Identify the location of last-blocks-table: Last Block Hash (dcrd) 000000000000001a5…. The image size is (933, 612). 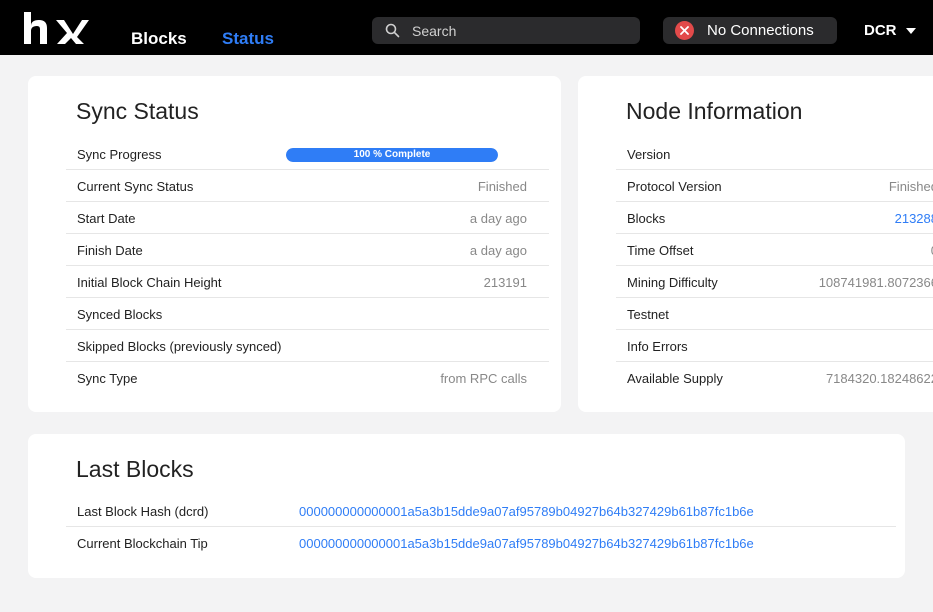
(481, 527).